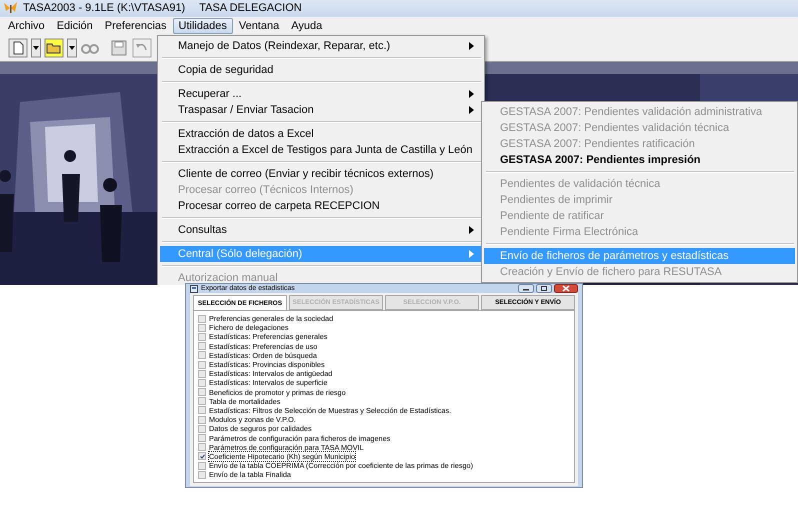 The image size is (798, 508). What do you see at coordinates (194, 288) in the screenshot?
I see `window-icon` at bounding box center [194, 288].